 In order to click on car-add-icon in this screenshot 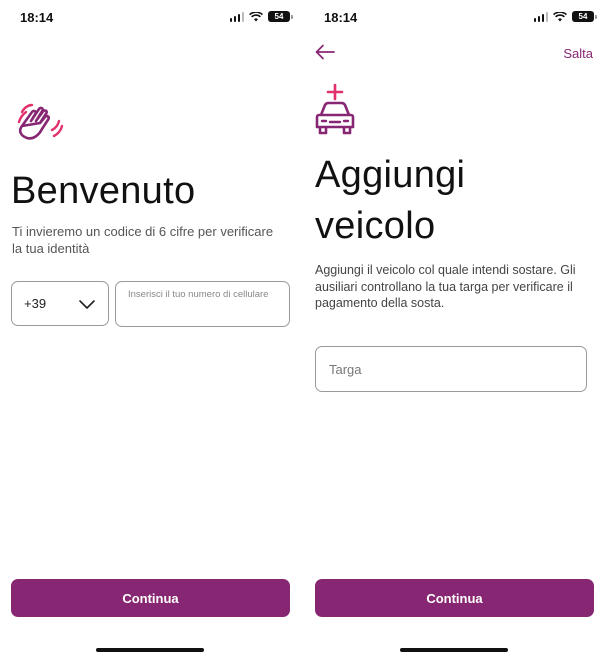, I will do `click(335, 109)`.